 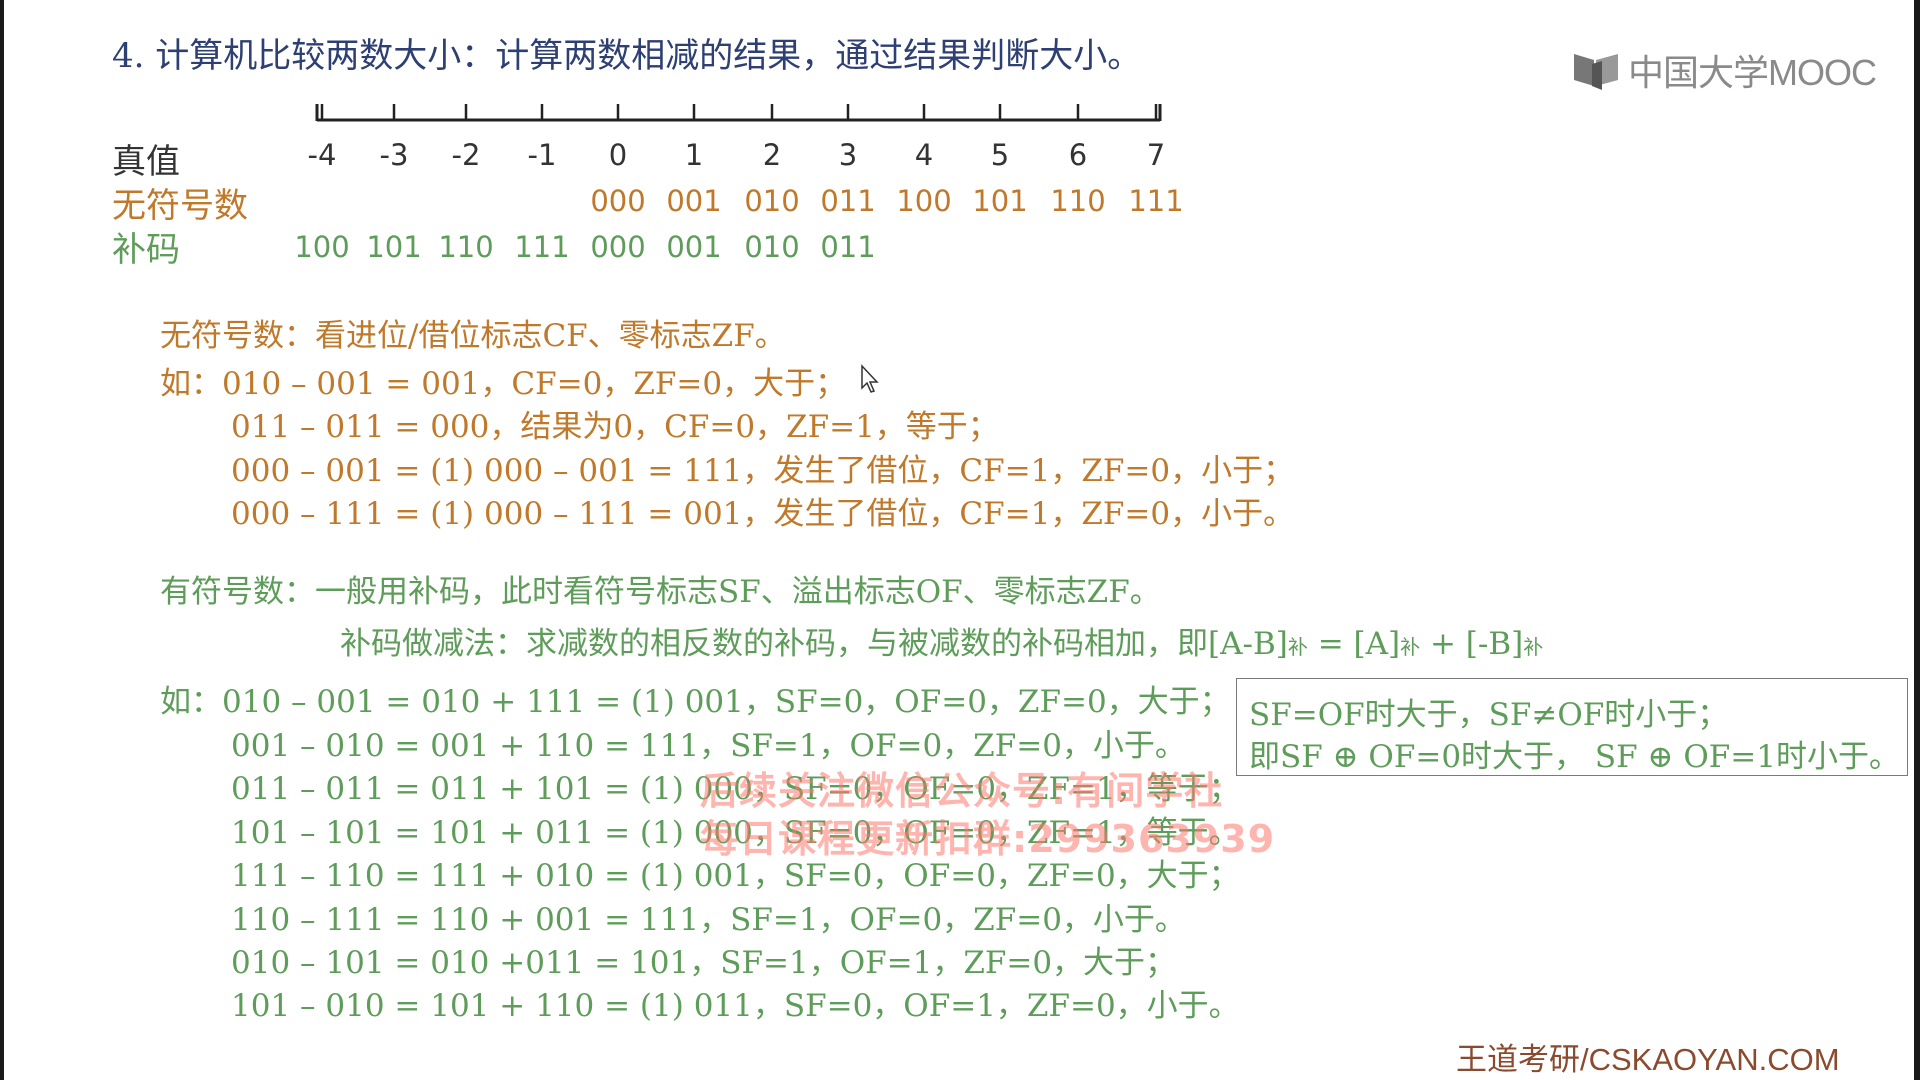 What do you see at coordinates (1156, 201) in the screenshot?
I see `unsigned-cell: 111` at bounding box center [1156, 201].